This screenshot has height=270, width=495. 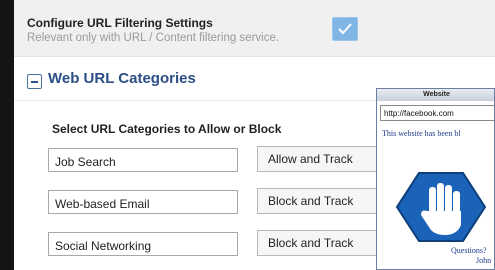 I want to click on popup-contact: John, so click(x=484, y=260).